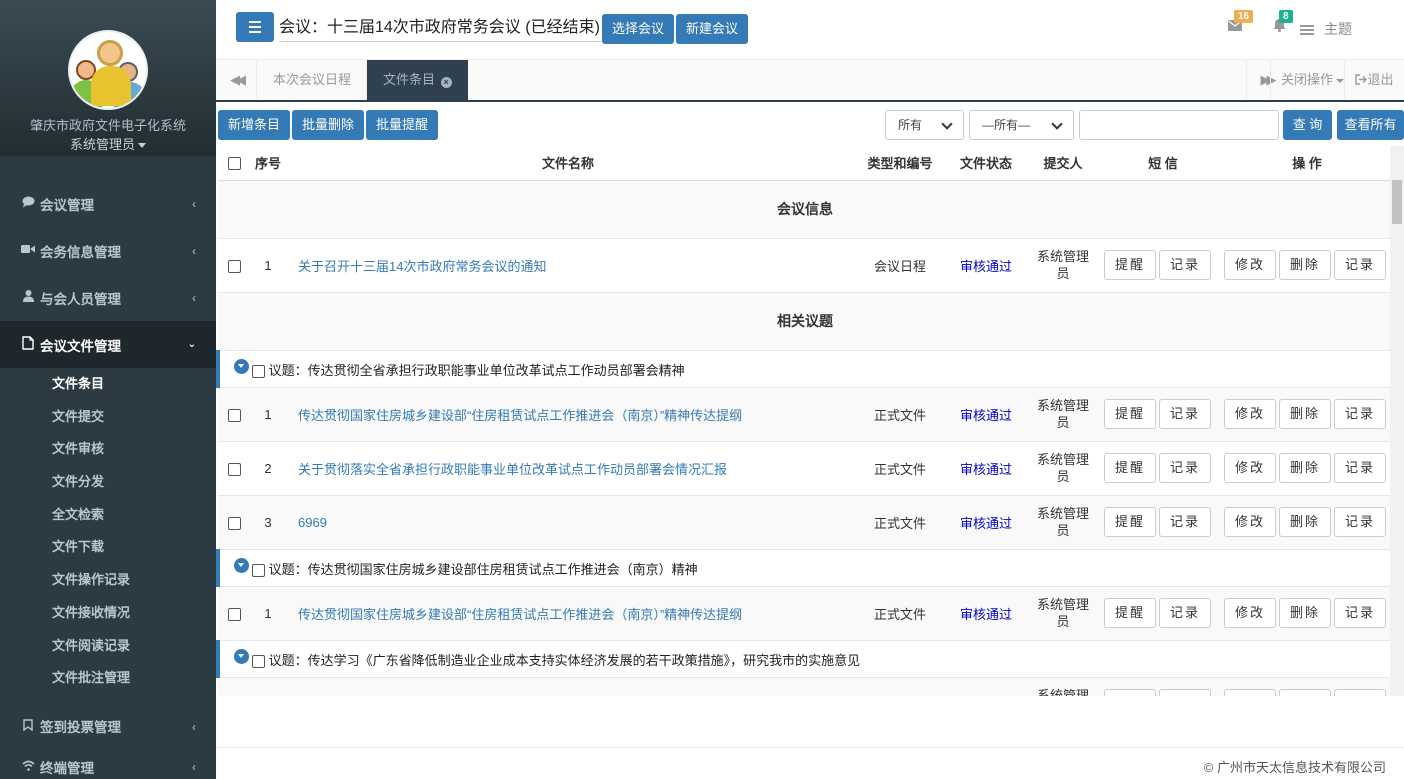  I want to click on submenu-item-annotation: 文件批注管理, so click(108, 678).